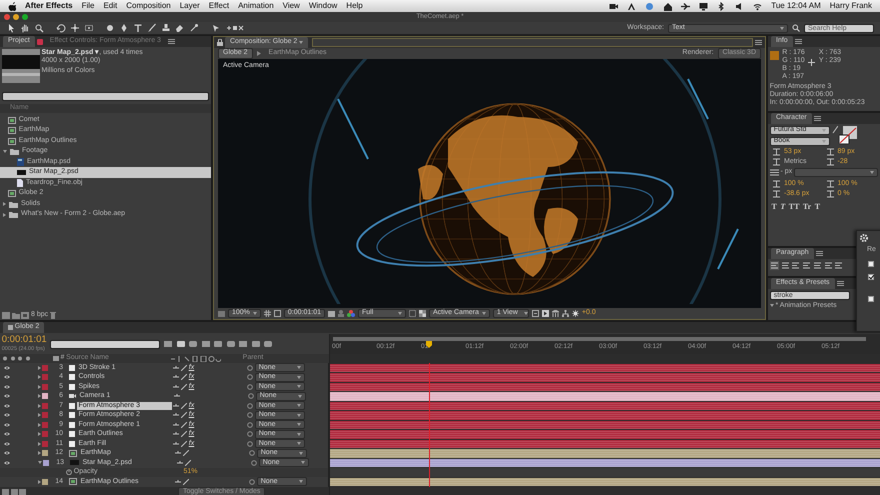 The image size is (880, 495). Describe the element at coordinates (267, 313) in the screenshot. I see `grid-icon` at that location.